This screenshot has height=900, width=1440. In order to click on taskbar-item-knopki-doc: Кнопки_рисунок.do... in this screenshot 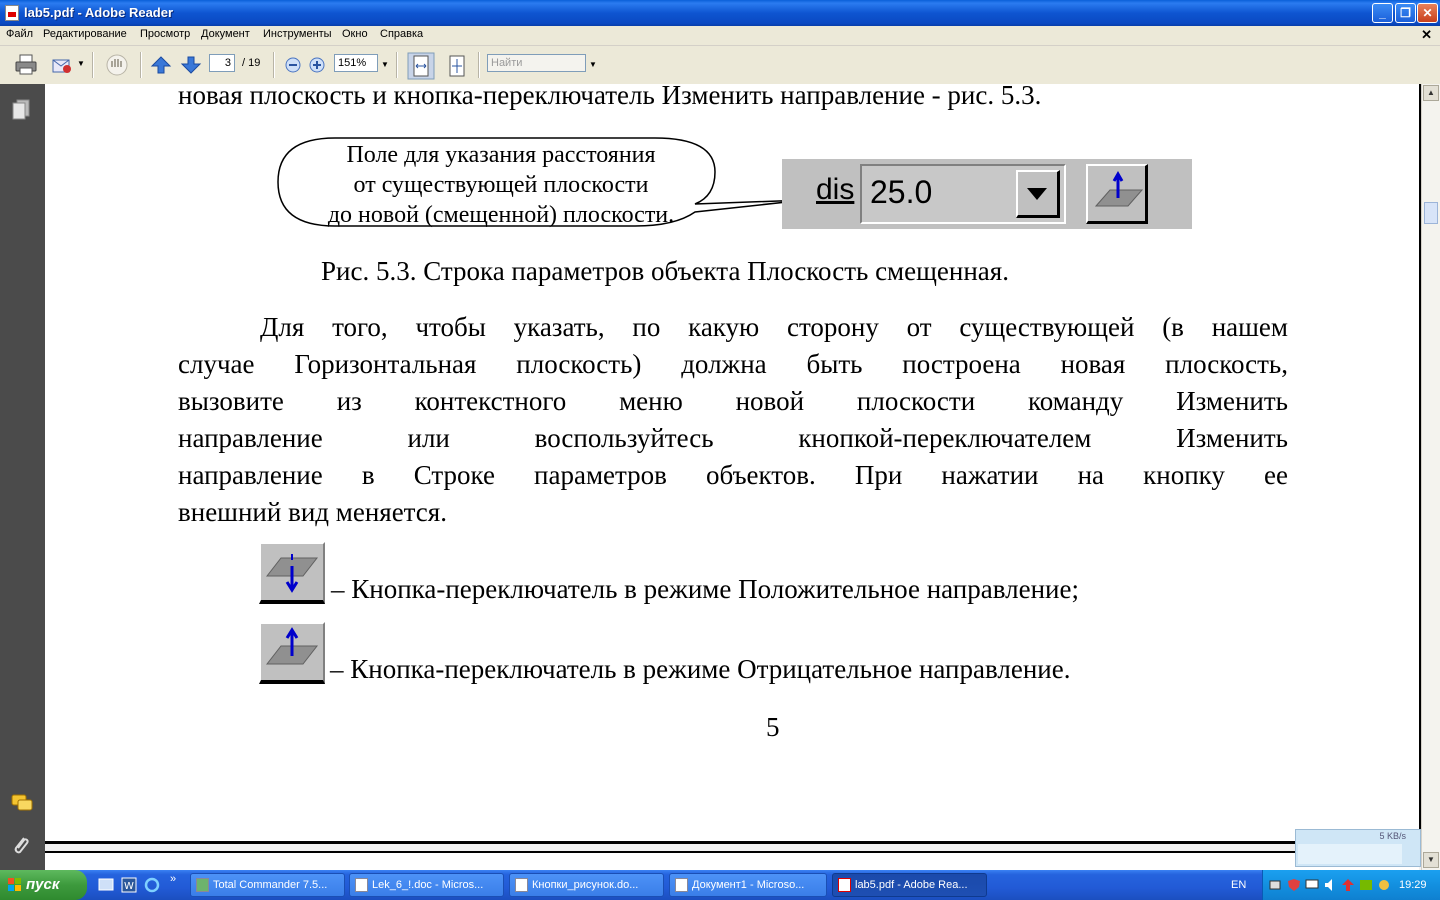, I will do `click(586, 885)`.